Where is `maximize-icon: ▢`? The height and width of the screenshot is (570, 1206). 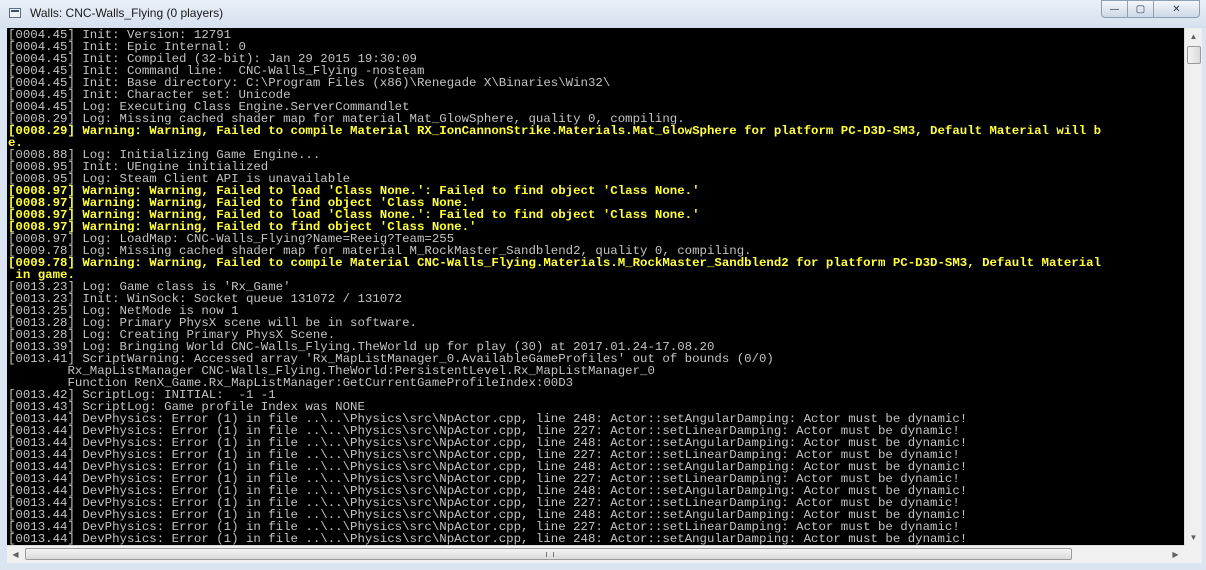
maximize-icon: ▢ is located at coordinates (1140, 9).